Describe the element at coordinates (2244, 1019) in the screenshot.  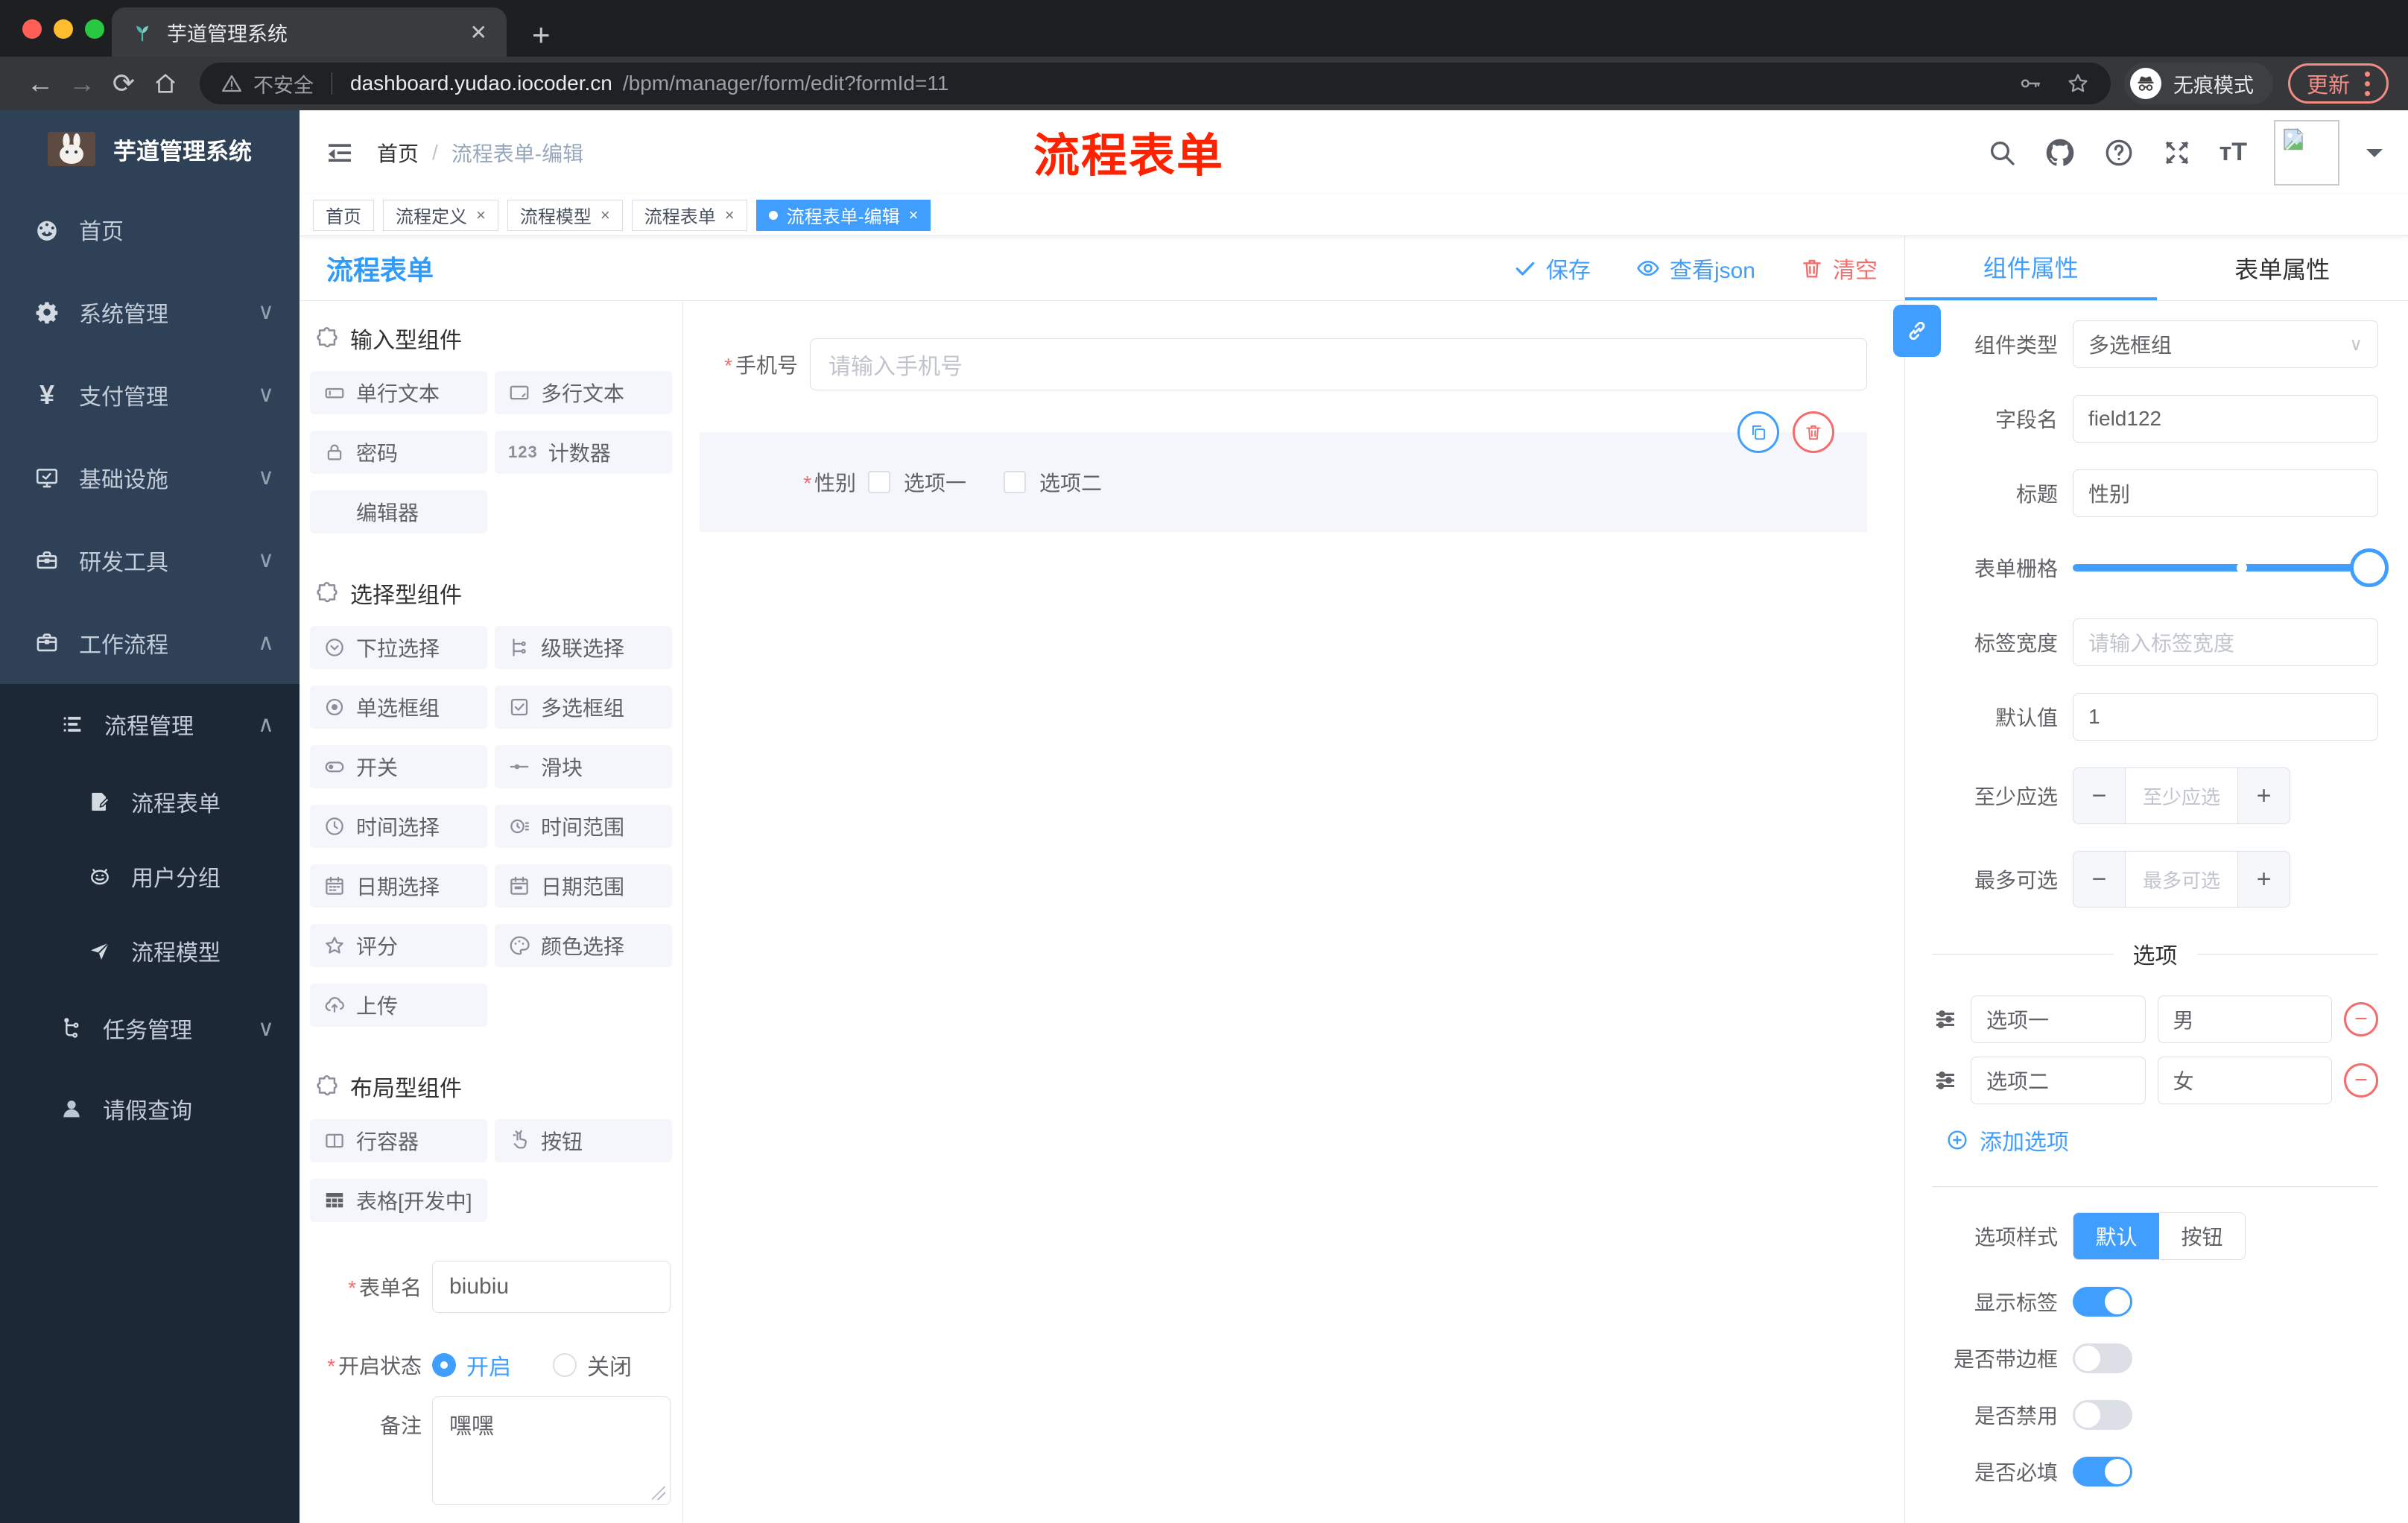
I see `option-value-input: 男` at that location.